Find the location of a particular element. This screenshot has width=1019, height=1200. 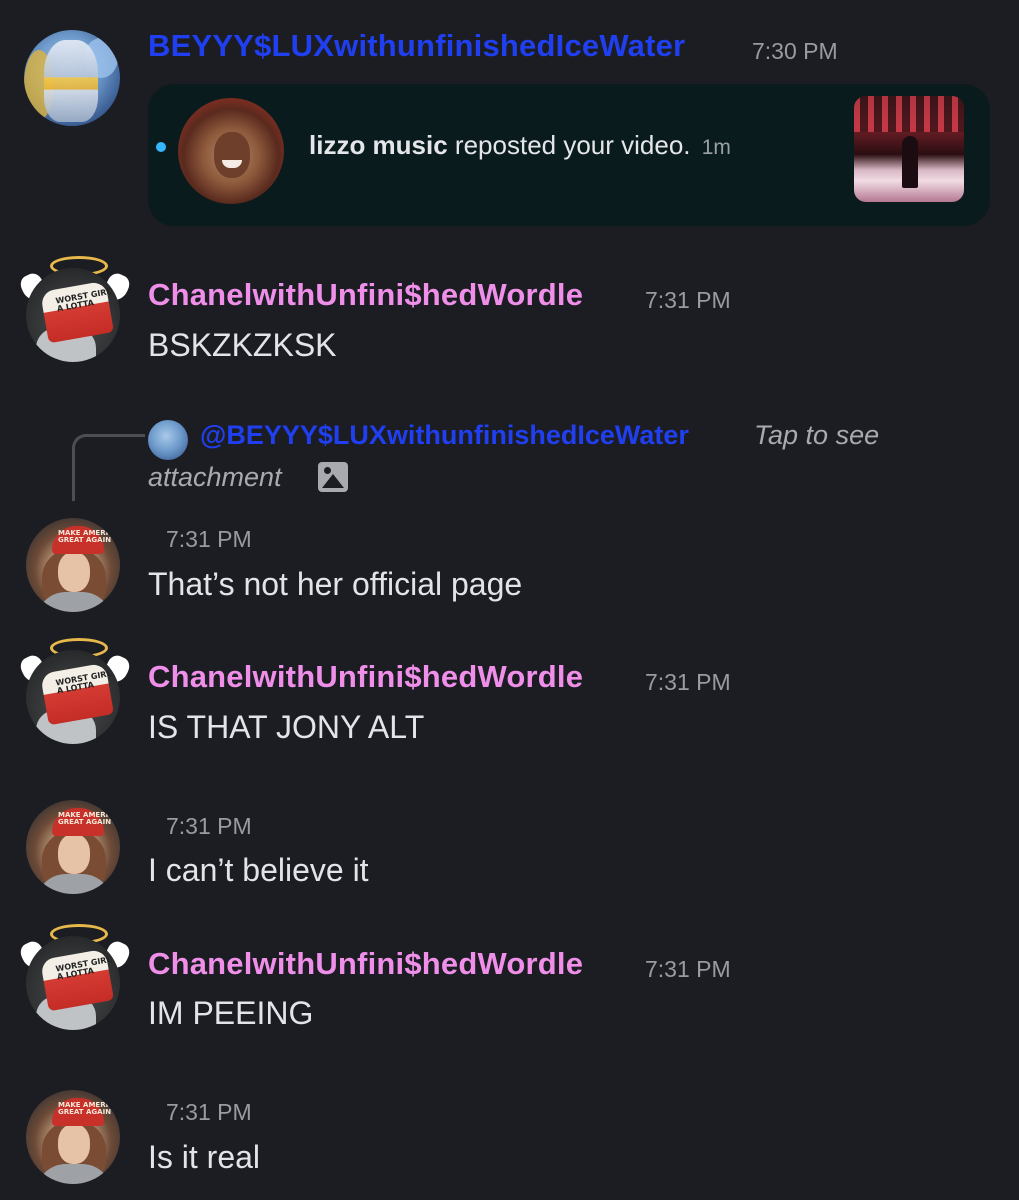

embed-time: 1m is located at coordinates (716, 147).